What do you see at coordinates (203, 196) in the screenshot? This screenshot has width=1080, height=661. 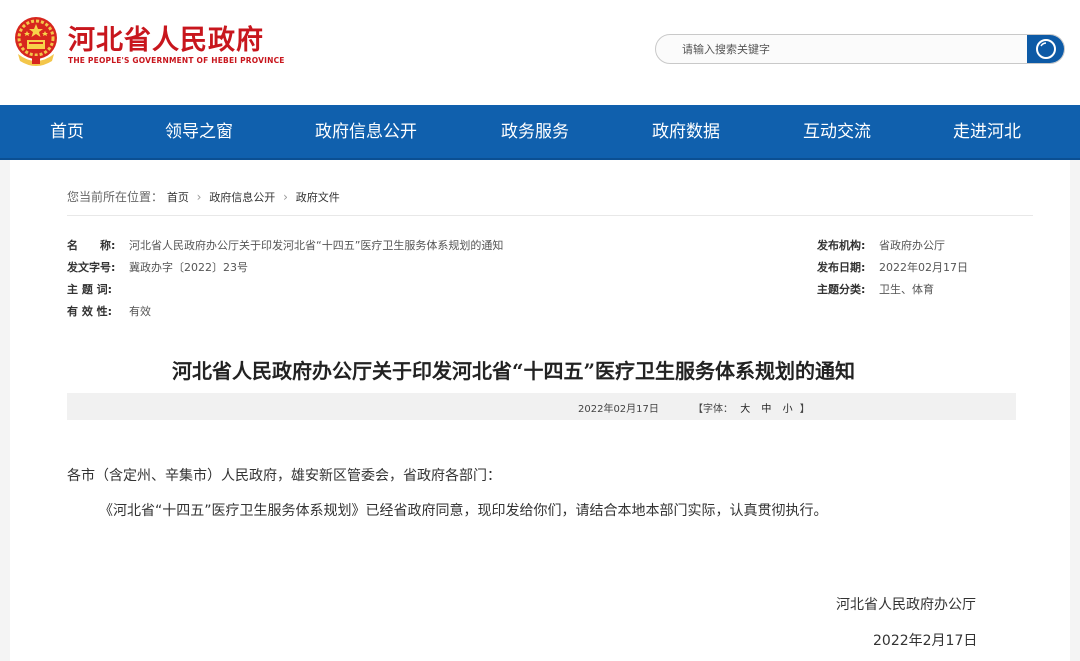 I see `breadcrumb: 您当前所在位置： 首页 › 政府信息公开 › 政府文件` at bounding box center [203, 196].